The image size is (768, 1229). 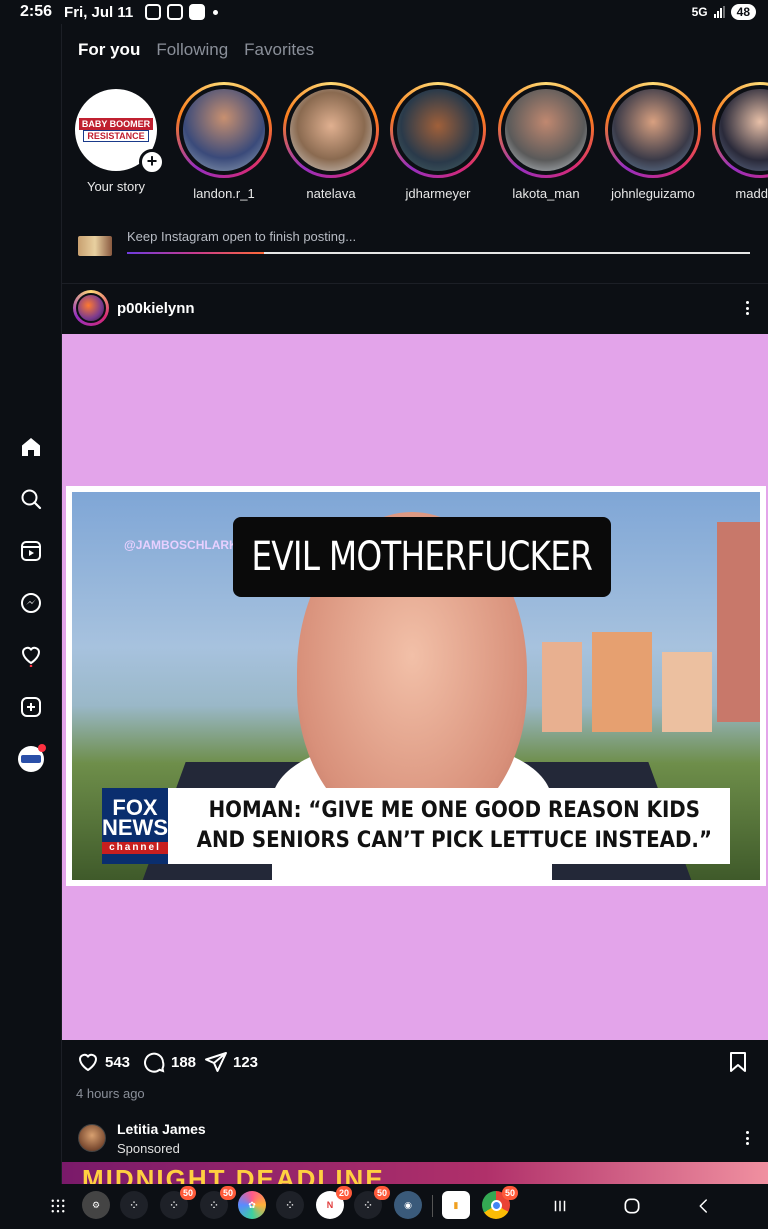 What do you see at coordinates (334, 1202) in the screenshot?
I see `news-app-icon: N 20` at bounding box center [334, 1202].